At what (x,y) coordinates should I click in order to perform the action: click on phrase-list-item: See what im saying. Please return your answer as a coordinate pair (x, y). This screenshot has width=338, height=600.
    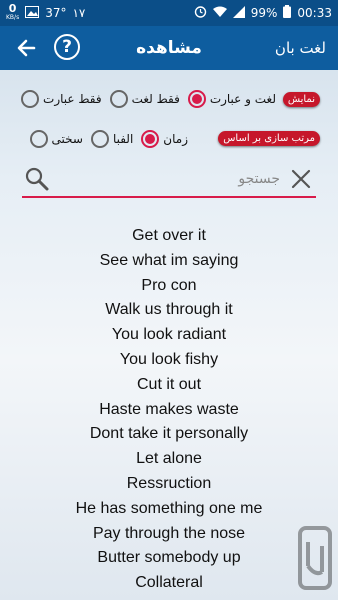
    Looking at the image, I should click on (169, 261).